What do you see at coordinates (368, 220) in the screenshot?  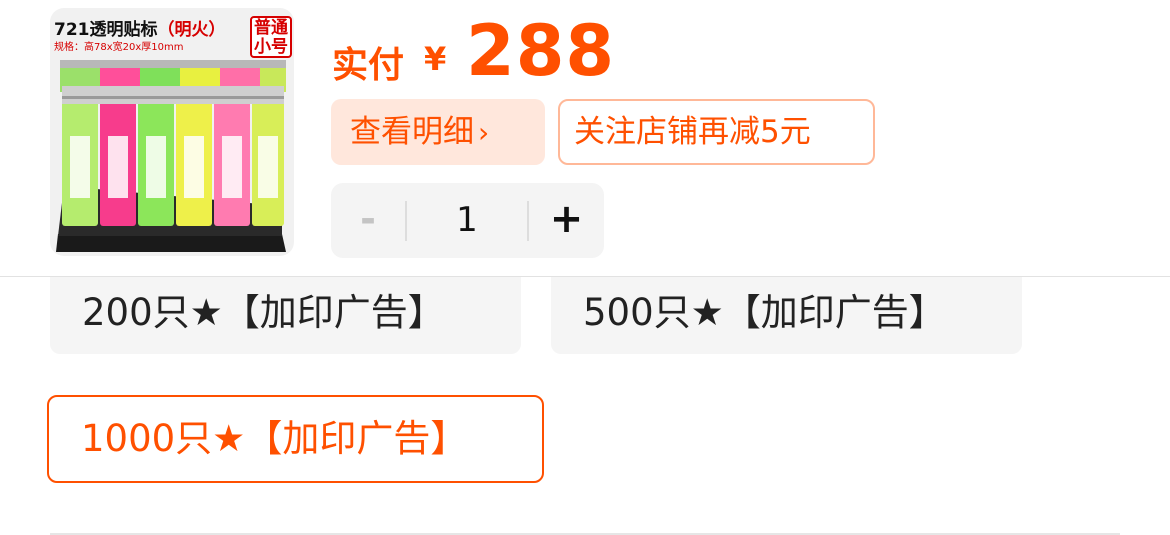 I see `decrease-button: -` at bounding box center [368, 220].